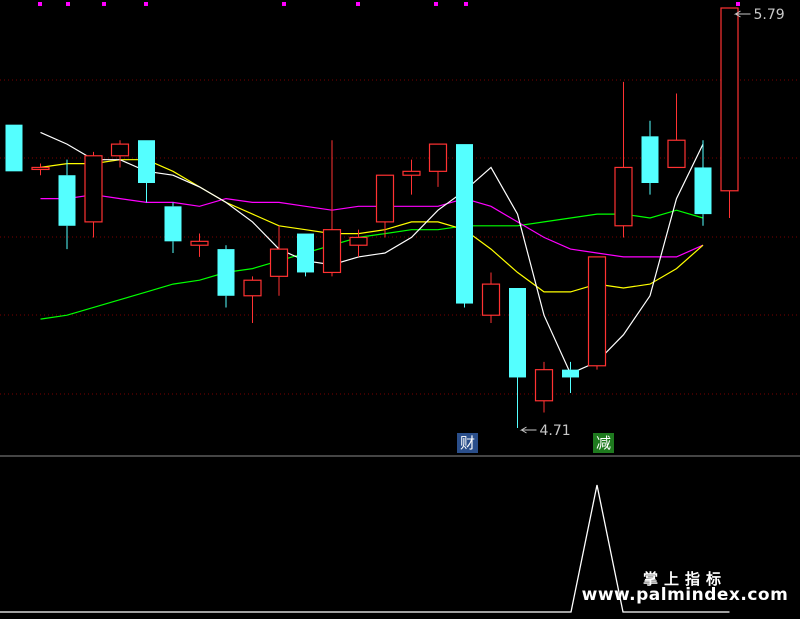 The width and height of the screenshot is (800, 619). Describe the element at coordinates (389, 4) in the screenshot. I see `top-markers` at that location.